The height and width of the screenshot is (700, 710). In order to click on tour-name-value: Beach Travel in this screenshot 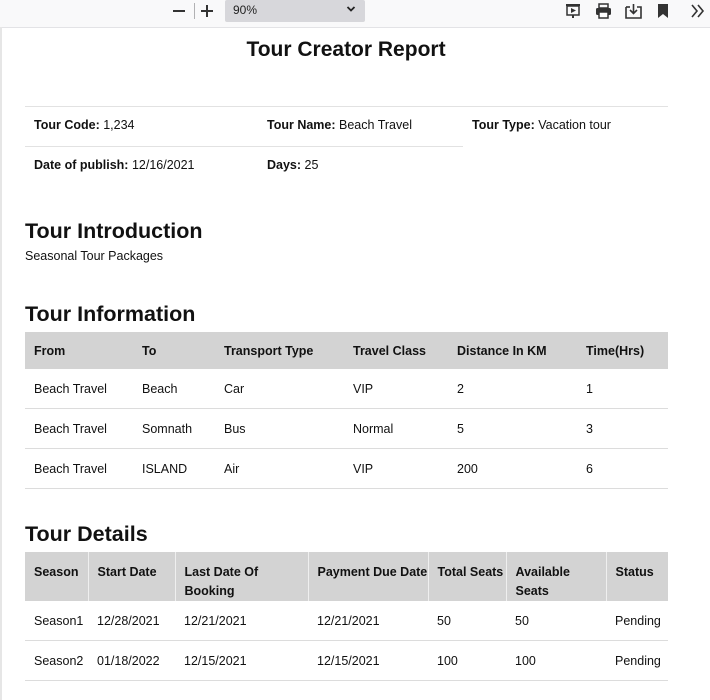, I will do `click(375, 125)`.